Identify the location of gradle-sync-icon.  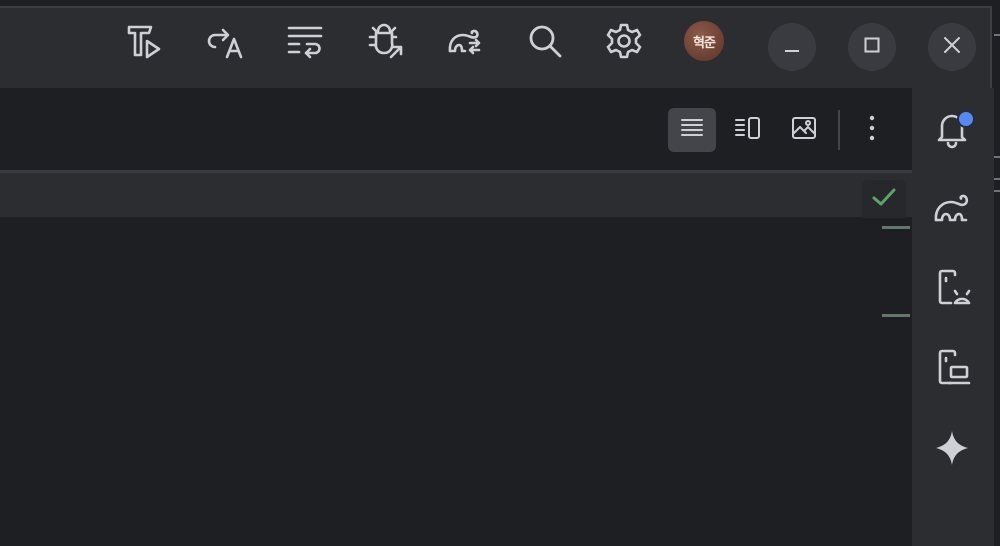
(465, 41).